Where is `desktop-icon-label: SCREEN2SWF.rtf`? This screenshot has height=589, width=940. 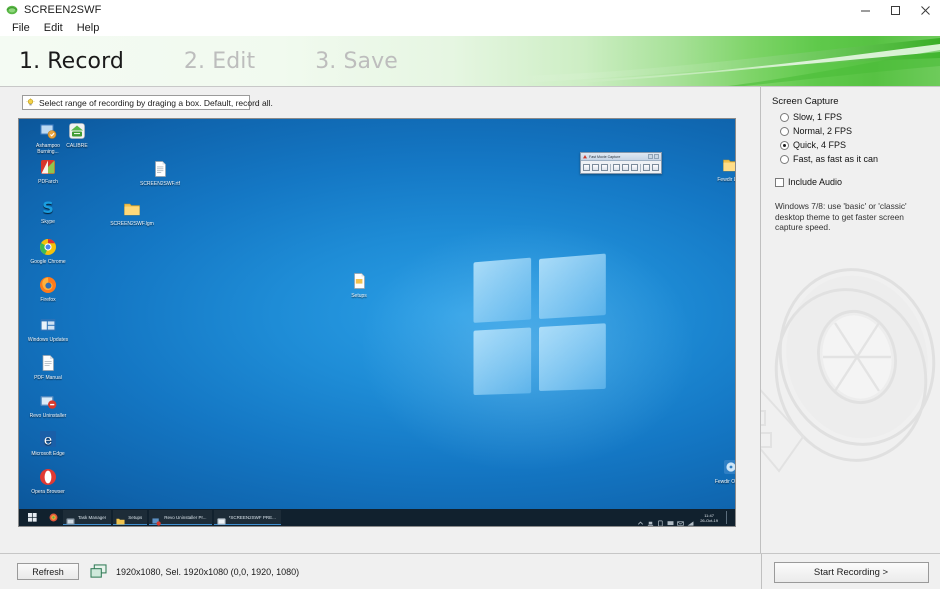
desktop-icon-label: SCREEN2SWF.rtf is located at coordinates (159, 184).